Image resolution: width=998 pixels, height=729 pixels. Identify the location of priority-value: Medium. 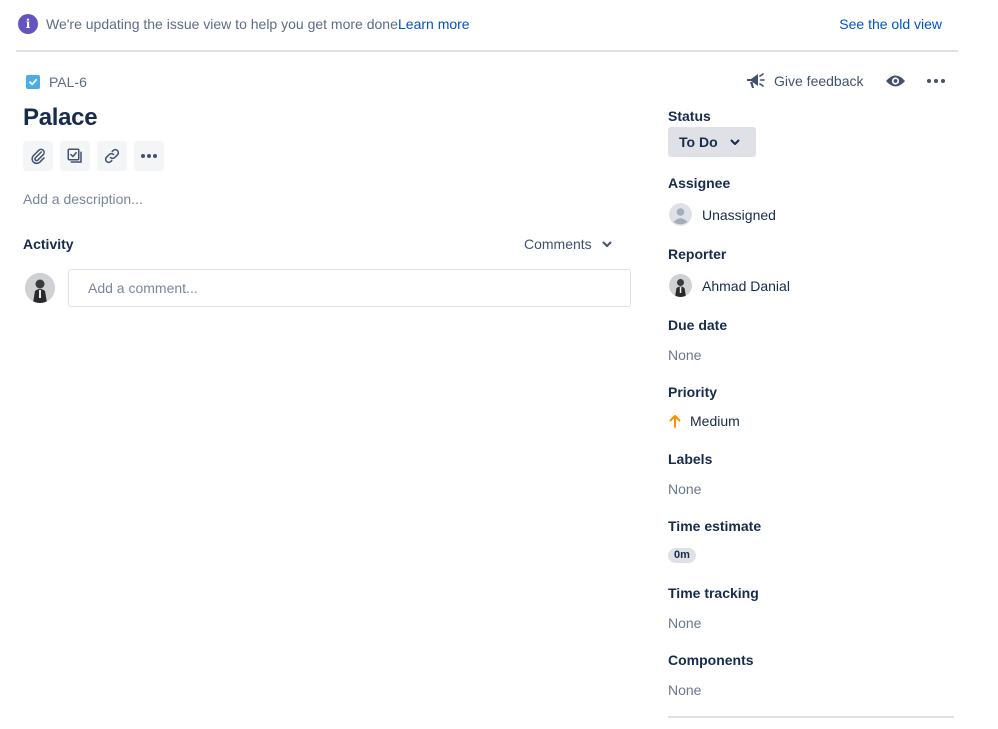
(715, 421).